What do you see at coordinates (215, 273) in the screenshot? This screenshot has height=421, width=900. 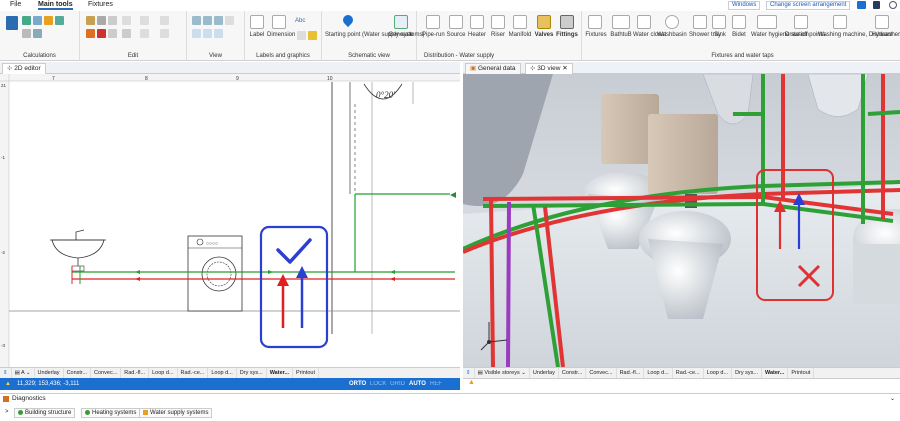 I see `washing-machine-symbol: ○○○○` at bounding box center [215, 273].